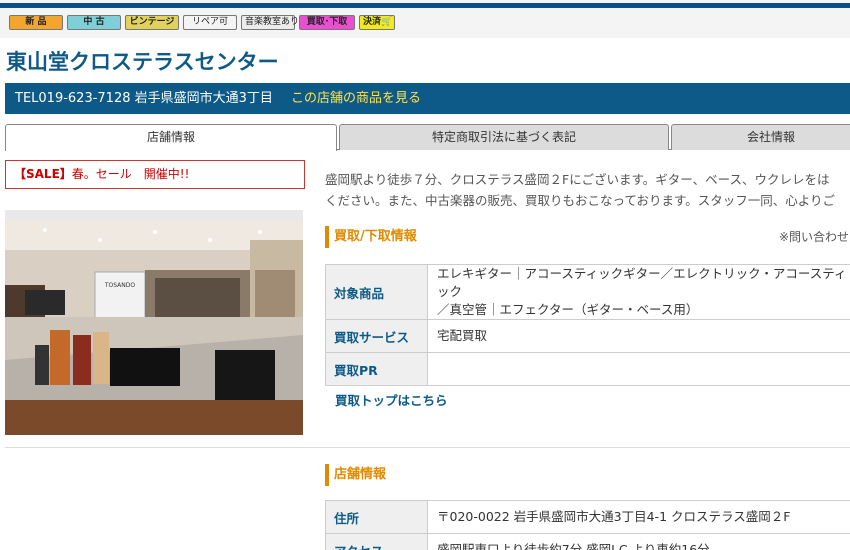 The image size is (850, 550). What do you see at coordinates (427, 98) in the screenshot?
I see `store-contact-bar: TEL019-623-7128 岩手県盛岡市大通3丁目 この店舗の商品を見る` at bounding box center [427, 98].